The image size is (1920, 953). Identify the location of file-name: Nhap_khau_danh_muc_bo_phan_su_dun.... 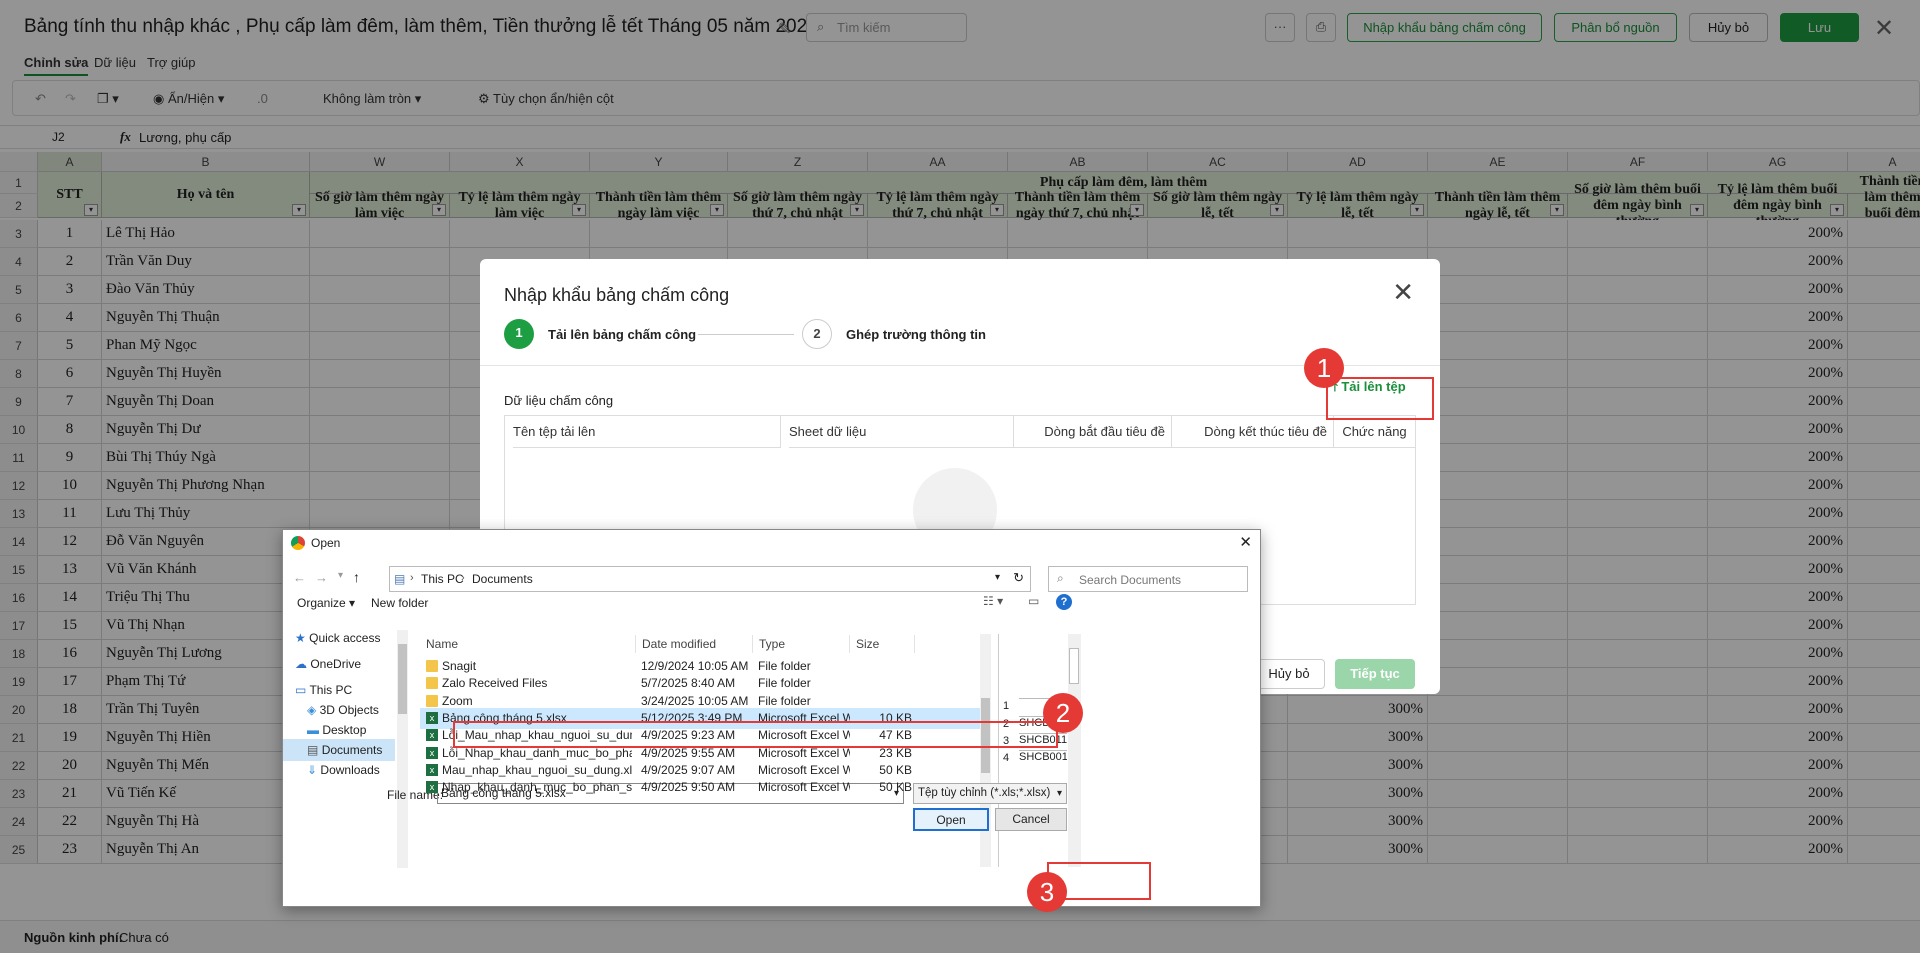
(537, 787).